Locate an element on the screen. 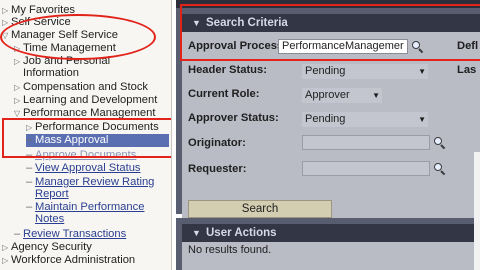 This screenshot has width=480, height=270. user-actions-body: No results found. is located at coordinates (331, 256).